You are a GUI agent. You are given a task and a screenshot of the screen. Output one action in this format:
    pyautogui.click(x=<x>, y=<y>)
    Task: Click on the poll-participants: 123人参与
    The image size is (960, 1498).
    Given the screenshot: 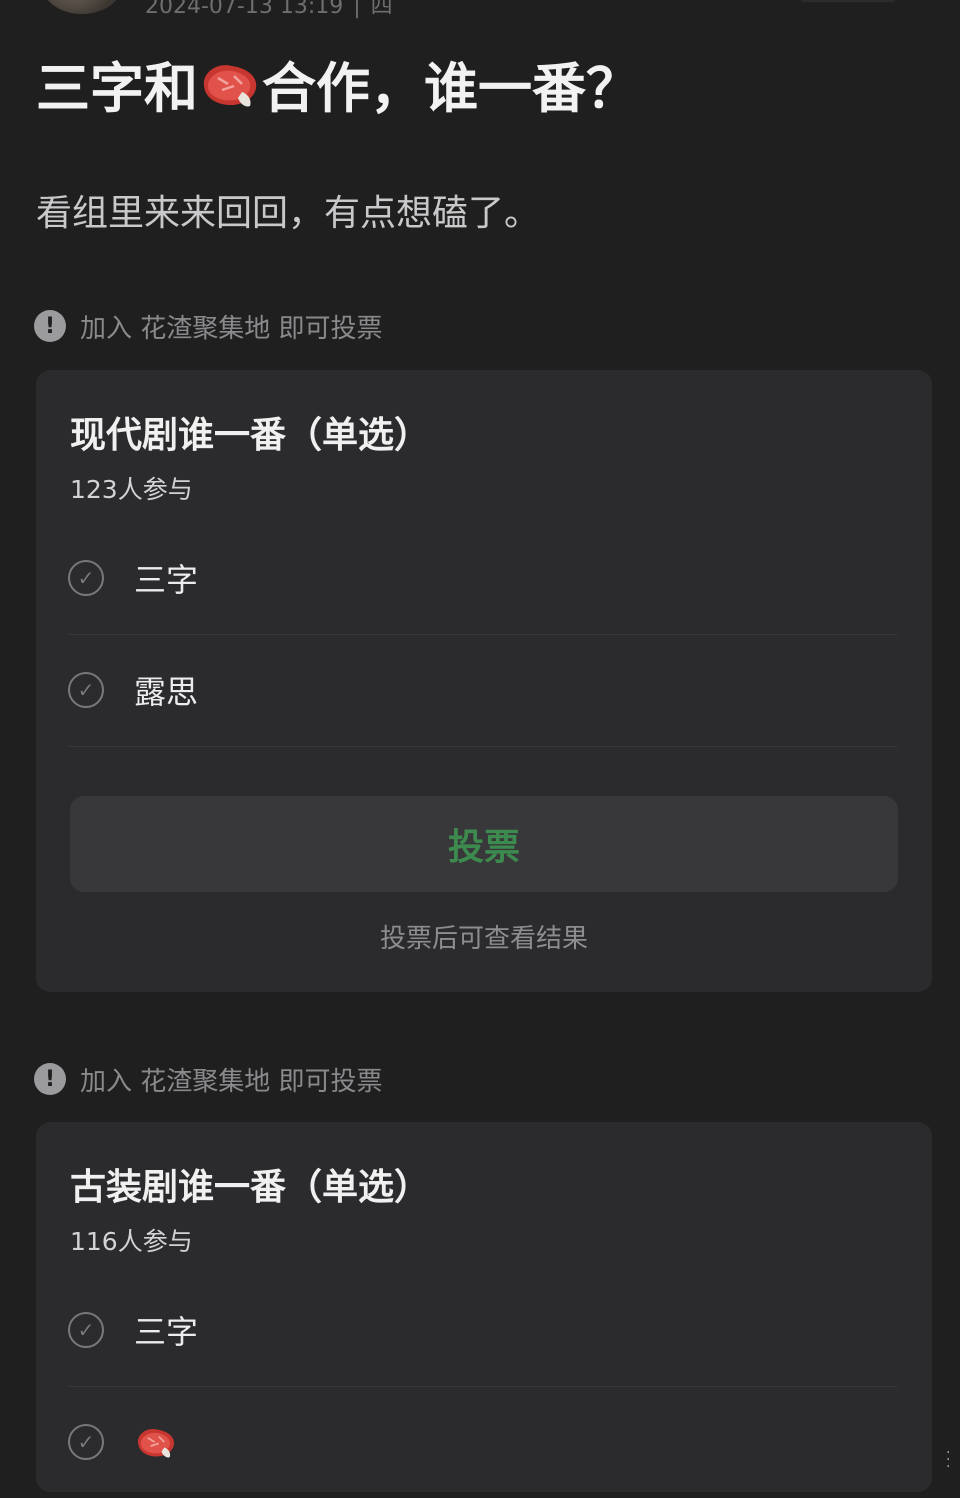 What is the action you would take?
    pyautogui.click(x=131, y=489)
    